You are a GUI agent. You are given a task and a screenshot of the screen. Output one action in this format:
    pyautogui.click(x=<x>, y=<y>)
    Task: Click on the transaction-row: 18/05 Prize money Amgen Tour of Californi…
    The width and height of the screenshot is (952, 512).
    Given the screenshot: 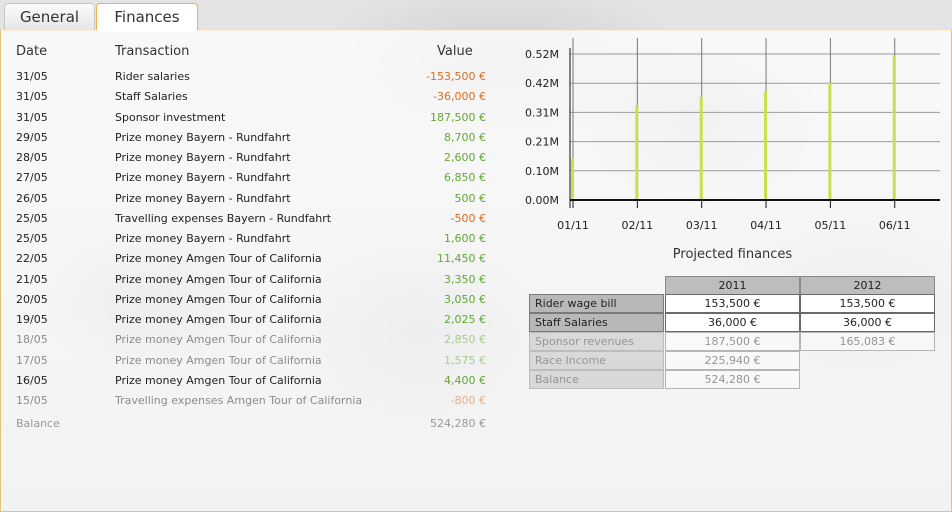 What is the action you would take?
    pyautogui.click(x=250, y=340)
    